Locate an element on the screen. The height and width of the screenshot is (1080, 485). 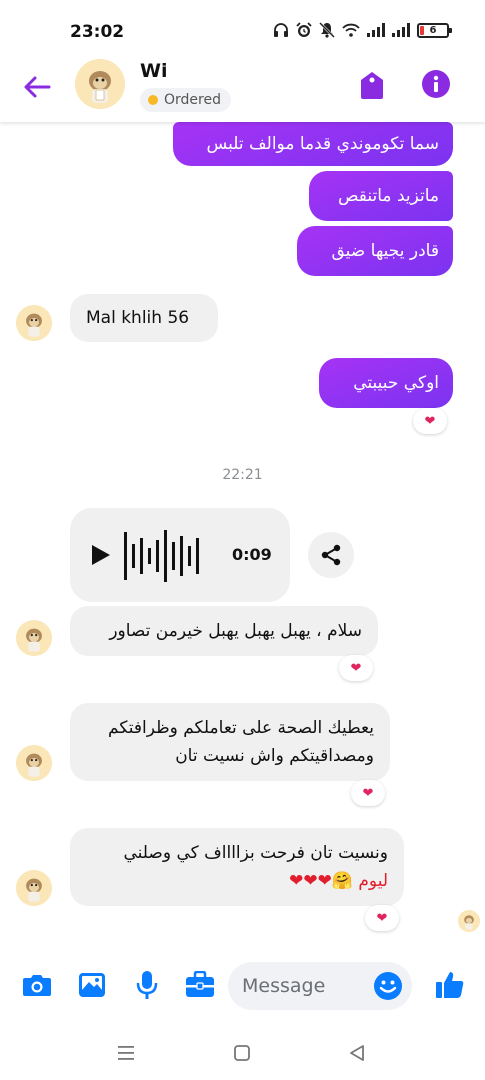
image-icon is located at coordinates (92, 985).